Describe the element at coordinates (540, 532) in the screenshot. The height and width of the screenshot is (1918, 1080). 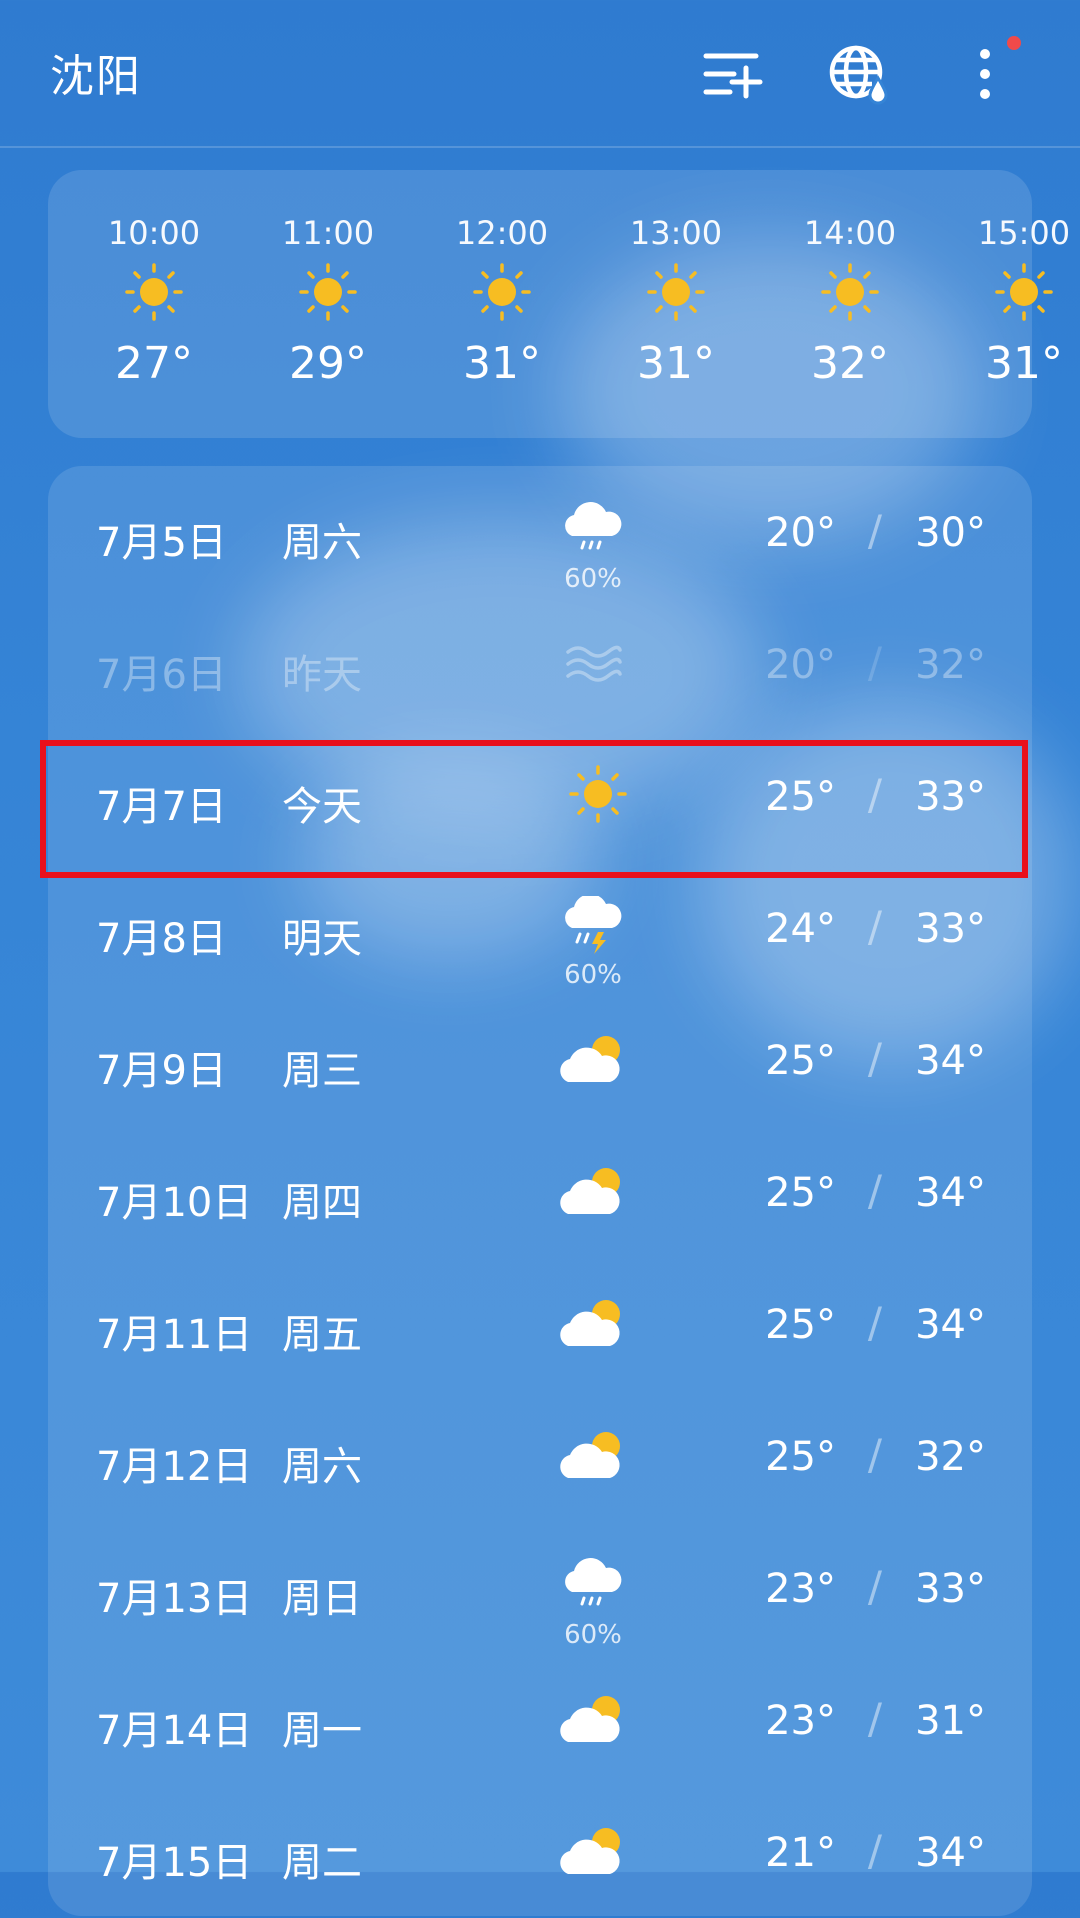
I see `day-row: 7月5日 周六 60% 20° / 30°` at that location.